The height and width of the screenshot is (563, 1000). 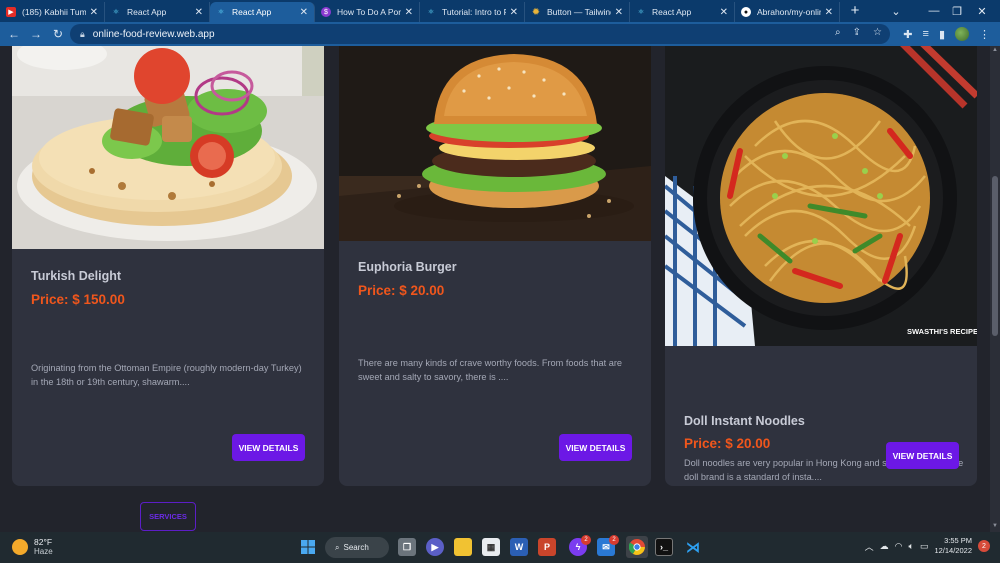 What do you see at coordinates (953, 546) in the screenshot?
I see `clock: 3:55 PM 12/14/2022` at bounding box center [953, 546].